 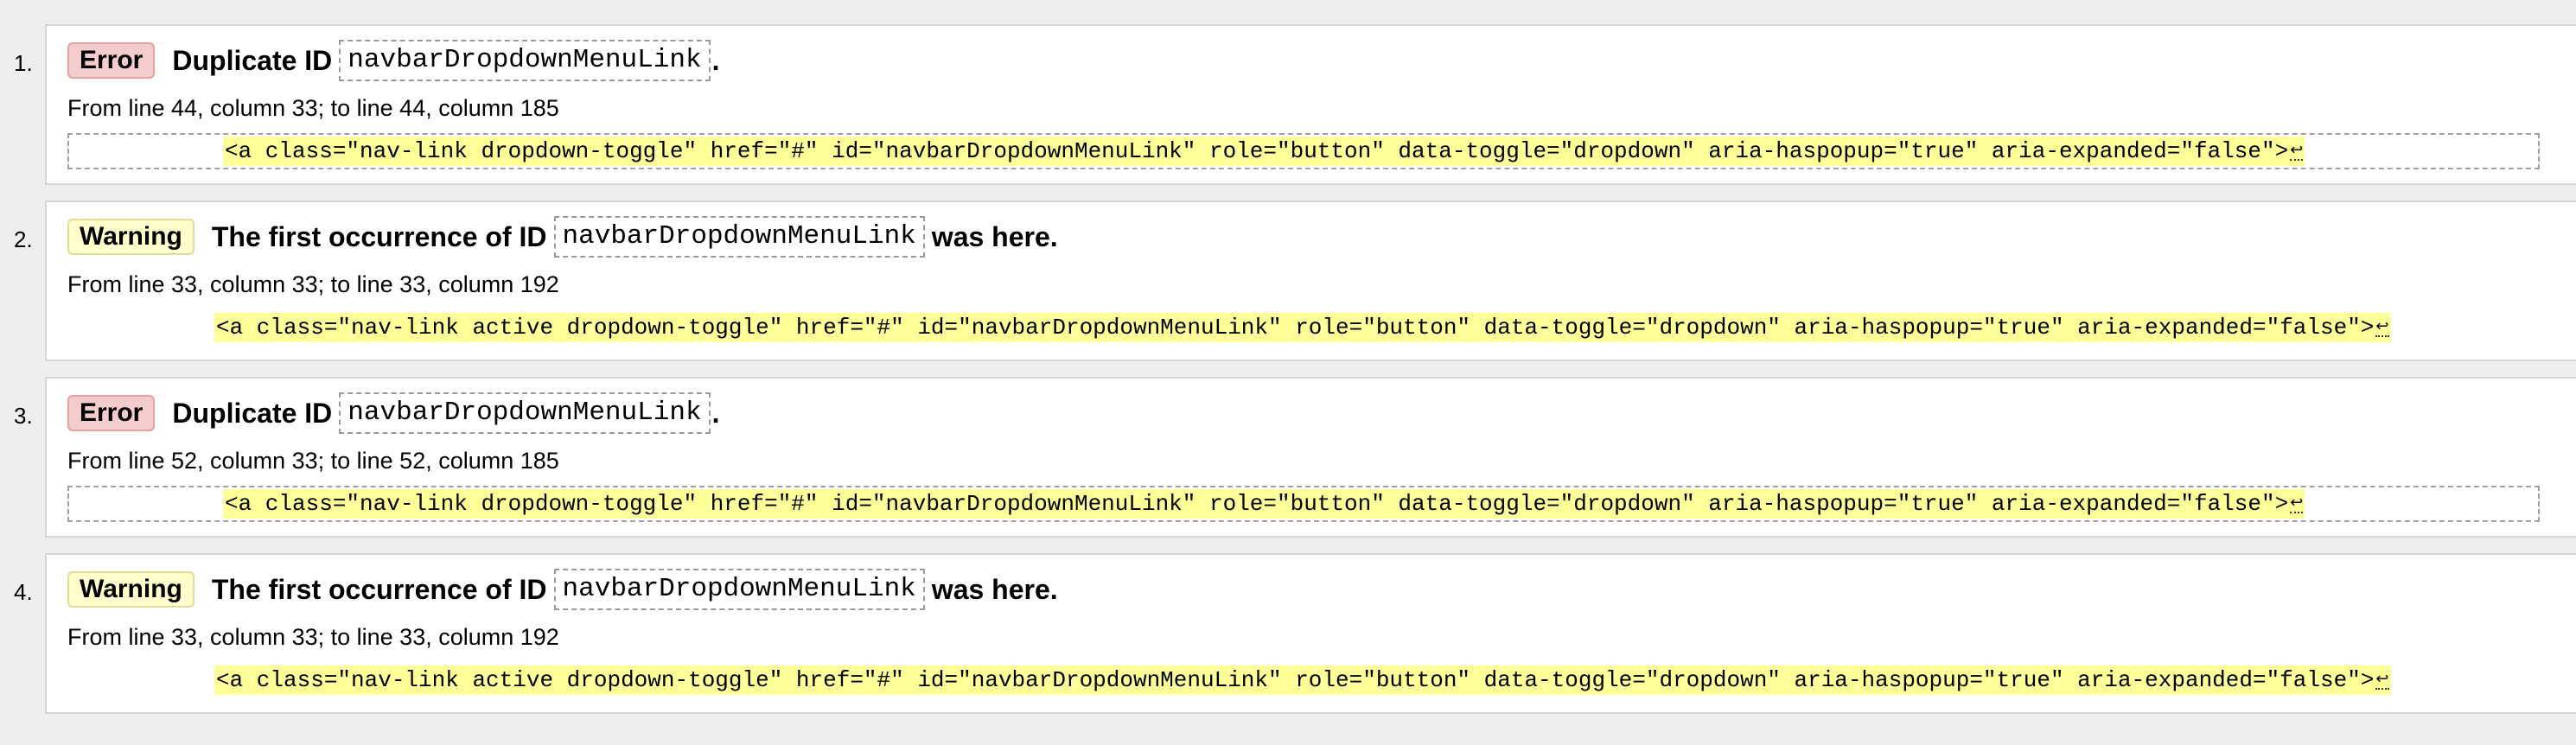 What do you see at coordinates (23, 416) in the screenshot?
I see `message-number: 3.` at bounding box center [23, 416].